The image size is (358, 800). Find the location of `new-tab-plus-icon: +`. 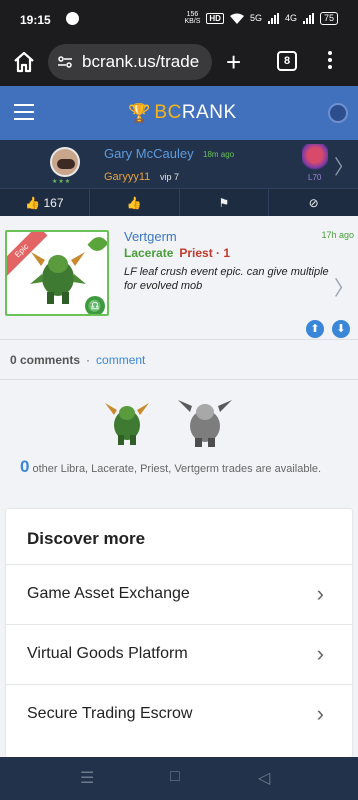

new-tab-plus-icon: + is located at coordinates (233, 62).